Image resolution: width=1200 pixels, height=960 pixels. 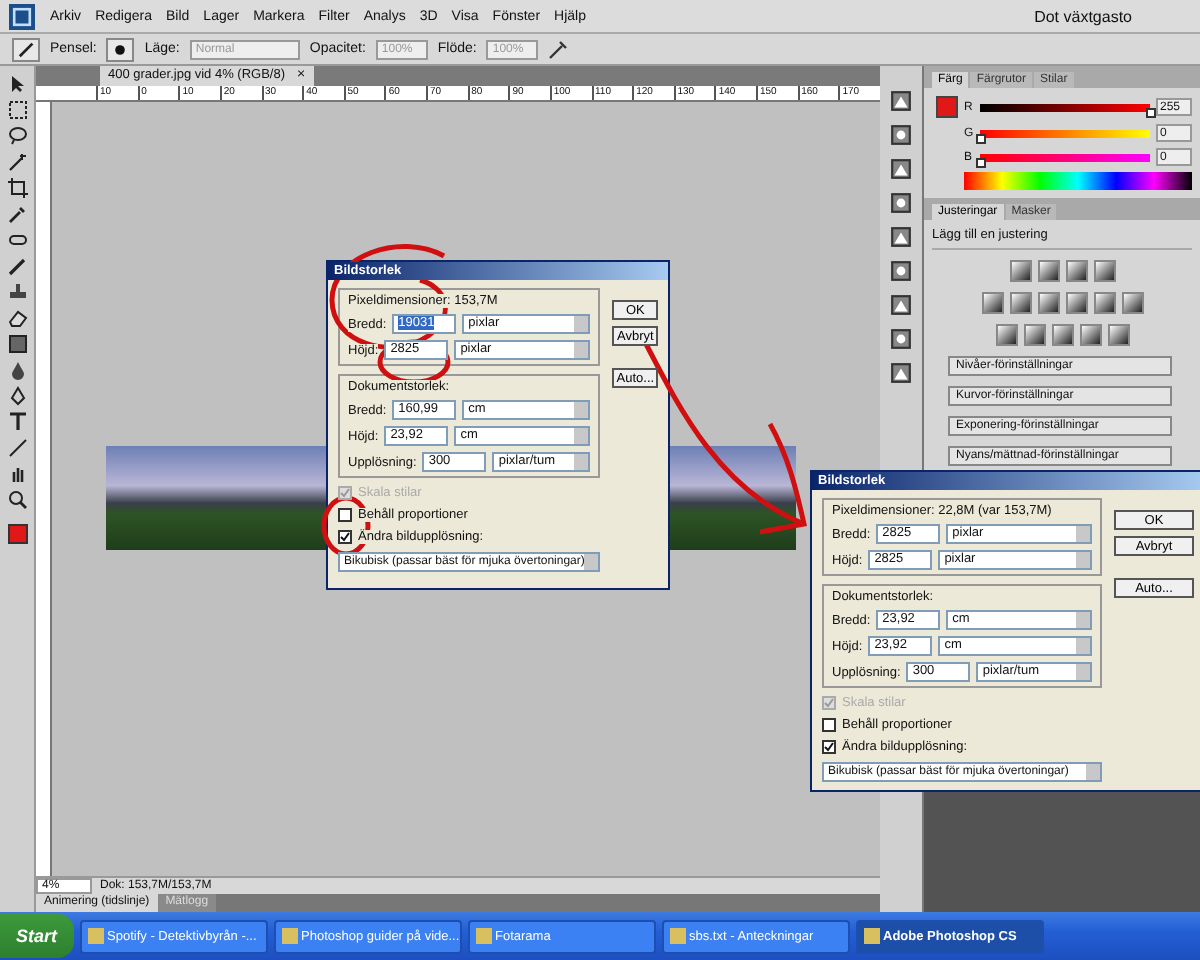 What do you see at coordinates (17, 448) in the screenshot?
I see `line-icon` at bounding box center [17, 448].